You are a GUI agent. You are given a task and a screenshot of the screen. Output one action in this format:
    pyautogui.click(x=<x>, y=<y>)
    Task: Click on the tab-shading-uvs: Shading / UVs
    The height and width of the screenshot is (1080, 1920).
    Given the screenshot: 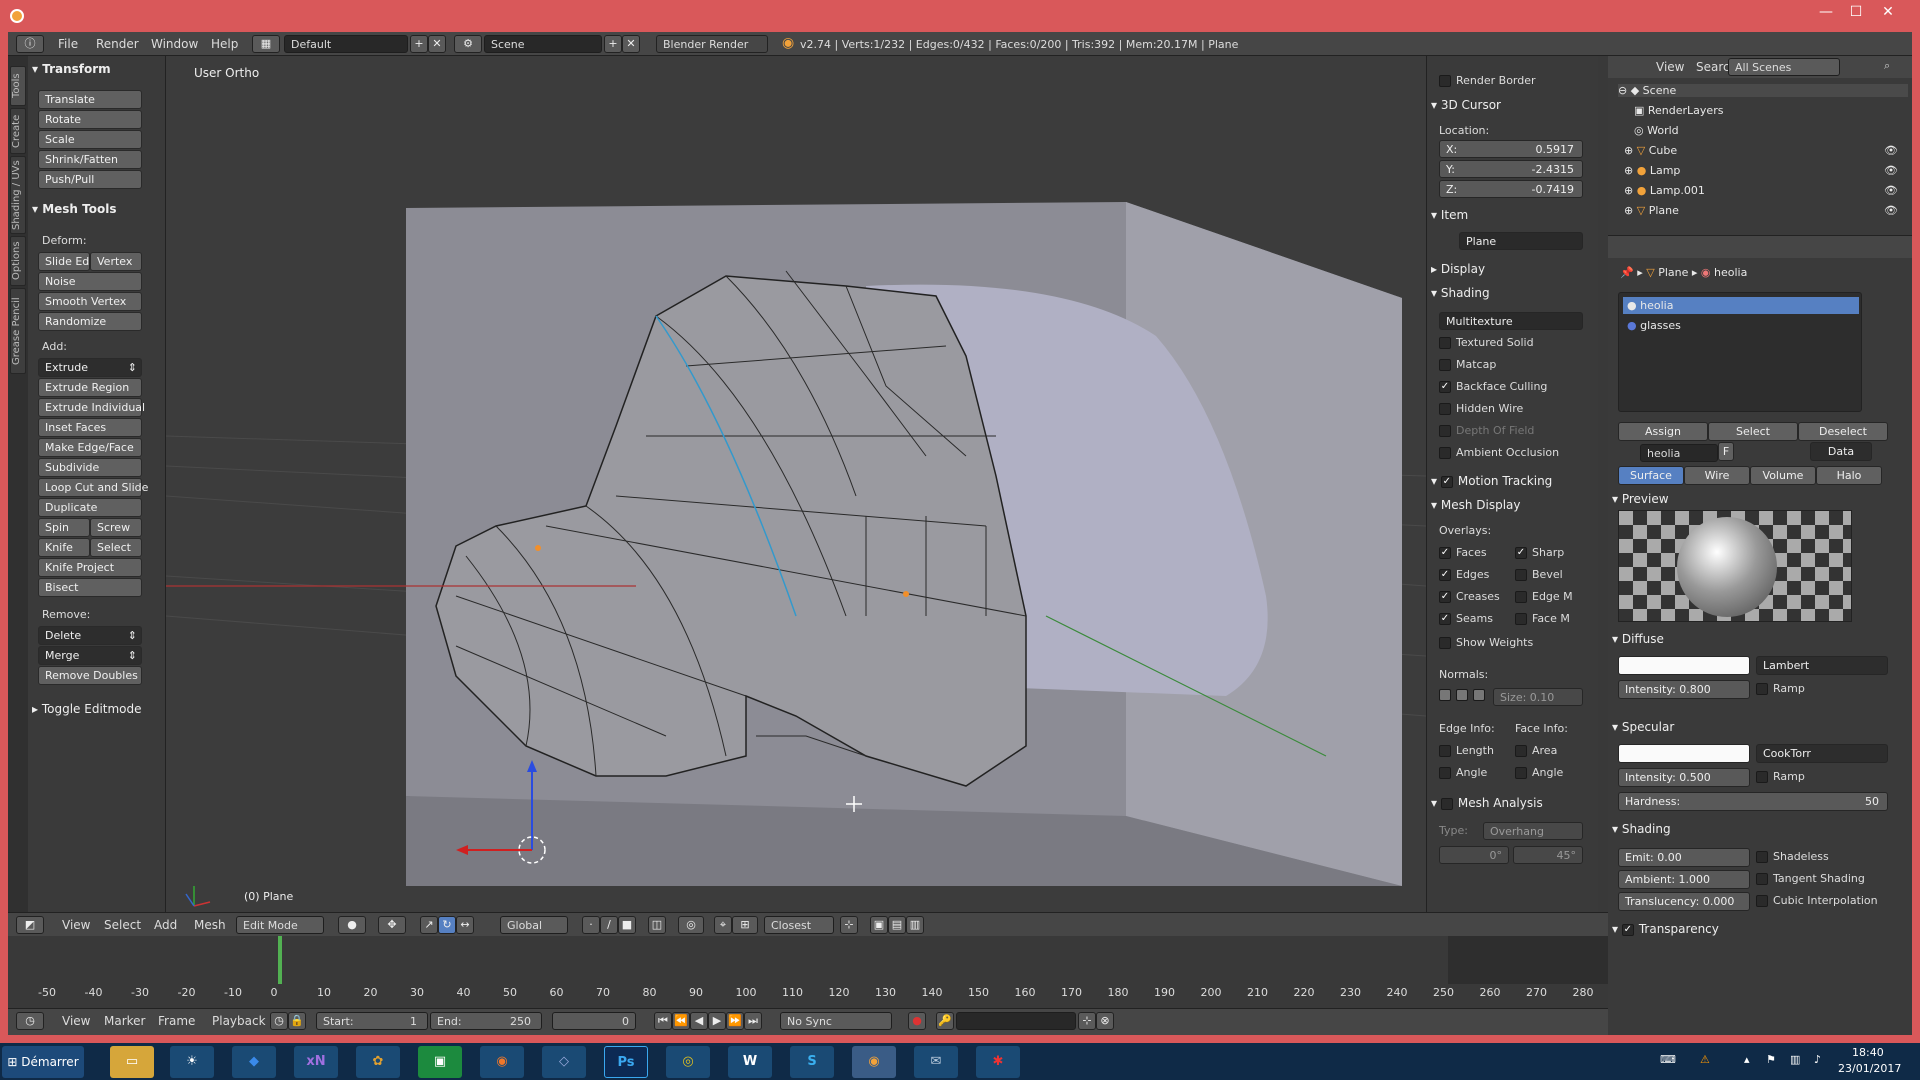 What is the action you would take?
    pyautogui.click(x=18, y=195)
    